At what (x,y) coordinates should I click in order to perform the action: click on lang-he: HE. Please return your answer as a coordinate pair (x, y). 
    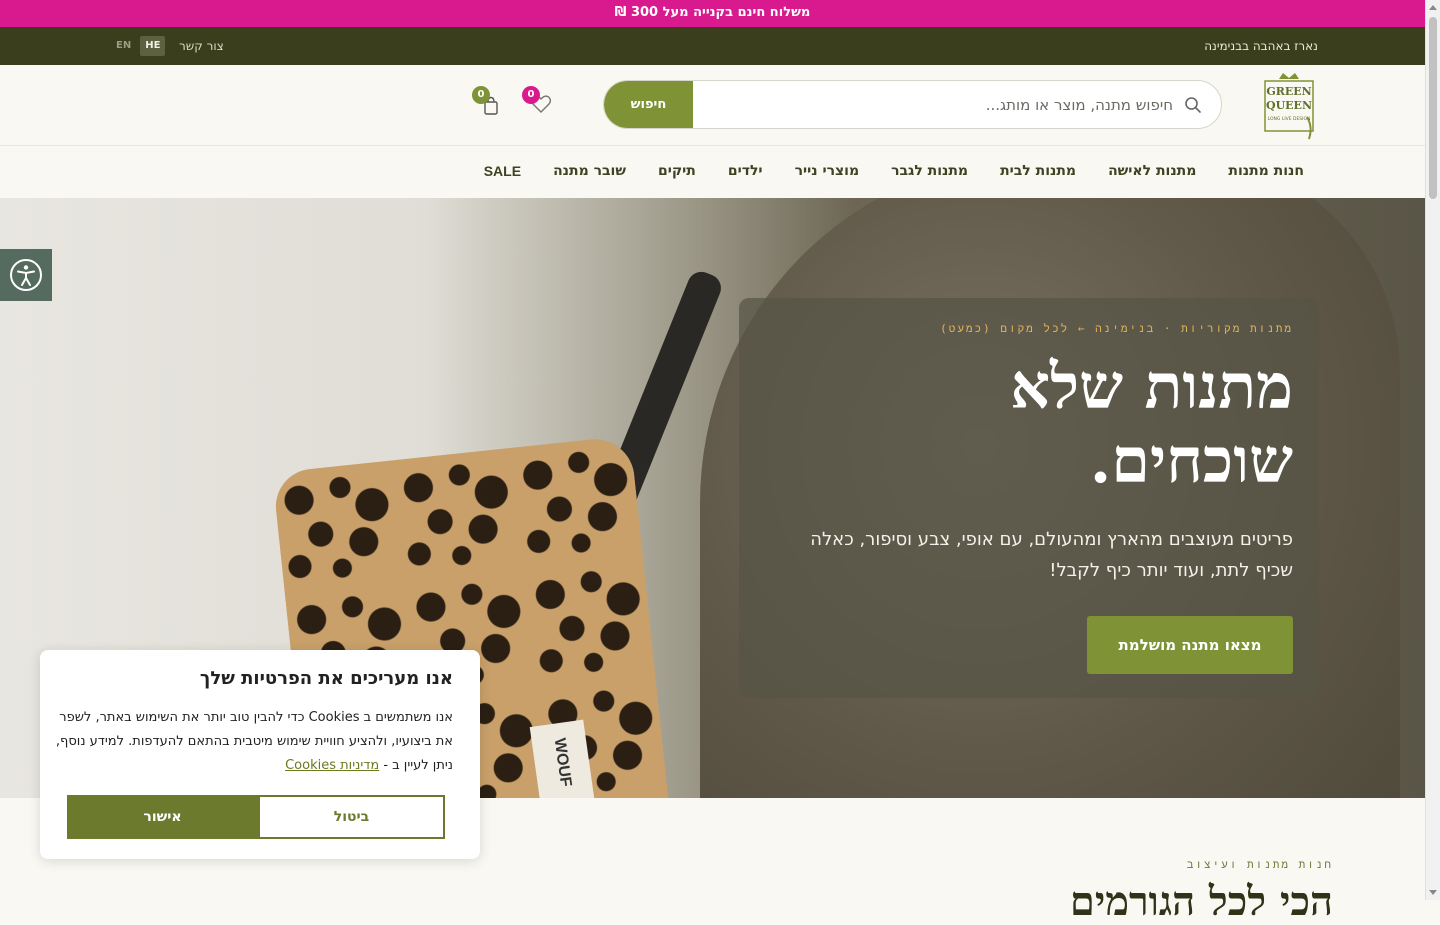
    Looking at the image, I should click on (153, 46).